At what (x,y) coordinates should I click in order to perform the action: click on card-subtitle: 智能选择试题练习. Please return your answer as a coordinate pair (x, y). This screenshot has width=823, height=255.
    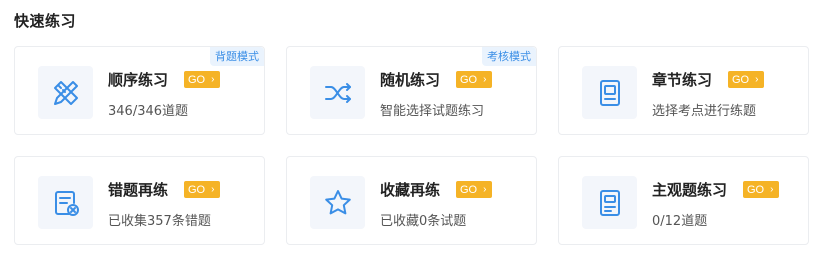
    Looking at the image, I should click on (432, 111).